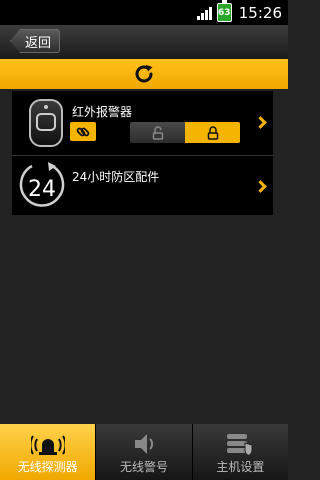 This screenshot has width=320, height=480. I want to click on battery-icon: 63, so click(224, 11).